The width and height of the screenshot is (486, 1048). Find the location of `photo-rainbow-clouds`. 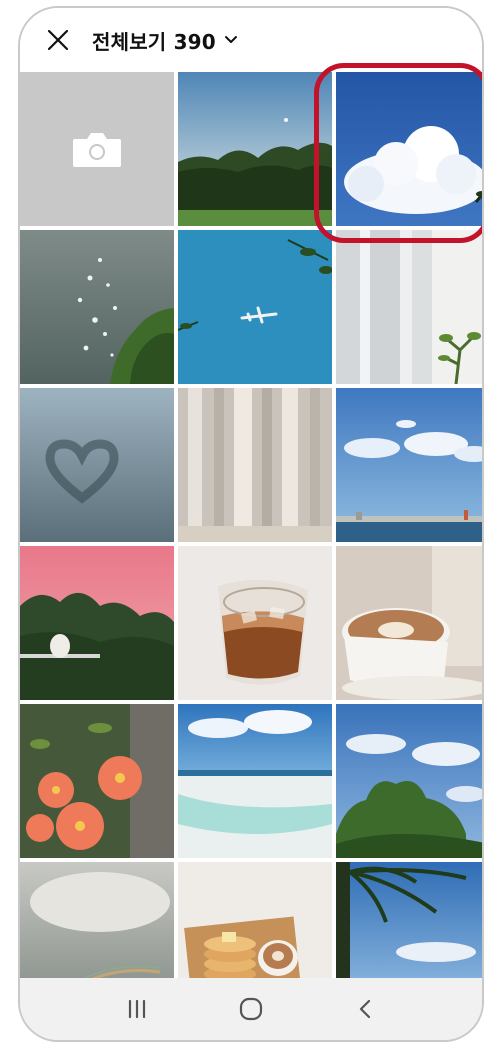

photo-rainbow-clouds is located at coordinates (97, 928).